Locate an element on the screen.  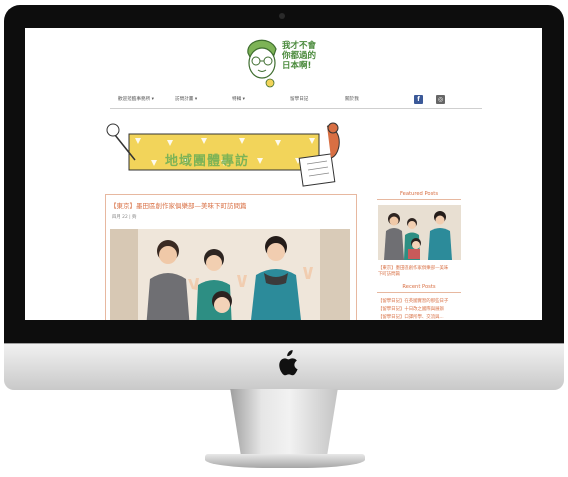
nav-item-special: 特輯 ▾ is located at coordinates (238, 99).